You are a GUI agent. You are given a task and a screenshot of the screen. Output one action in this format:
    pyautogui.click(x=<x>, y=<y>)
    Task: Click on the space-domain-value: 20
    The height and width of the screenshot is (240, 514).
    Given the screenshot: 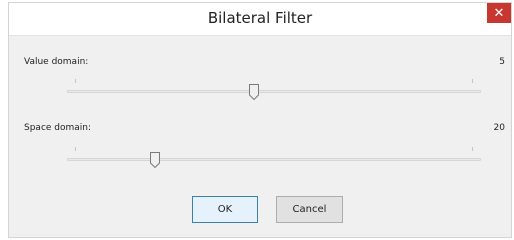 What is the action you would take?
    pyautogui.click(x=499, y=128)
    